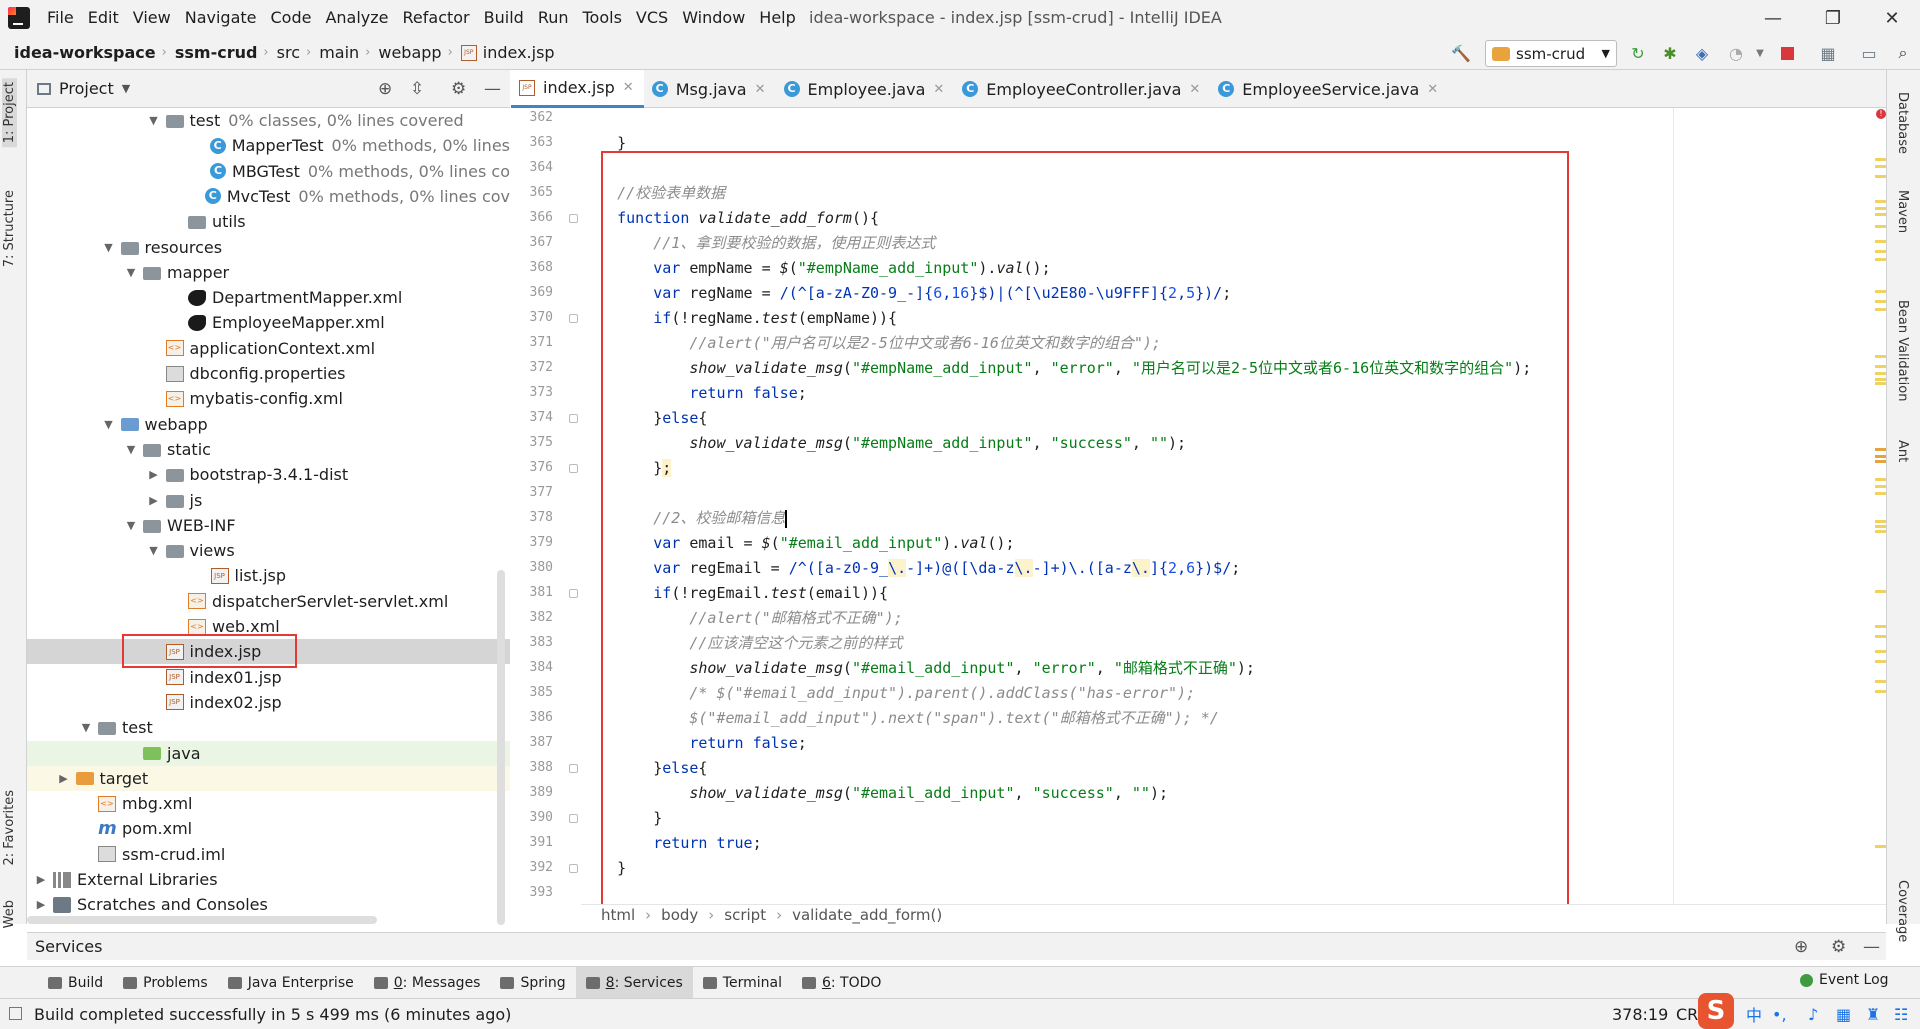 The height and width of the screenshot is (1029, 1920). I want to click on tree-item: JSP index02.jsp, so click(268, 702).